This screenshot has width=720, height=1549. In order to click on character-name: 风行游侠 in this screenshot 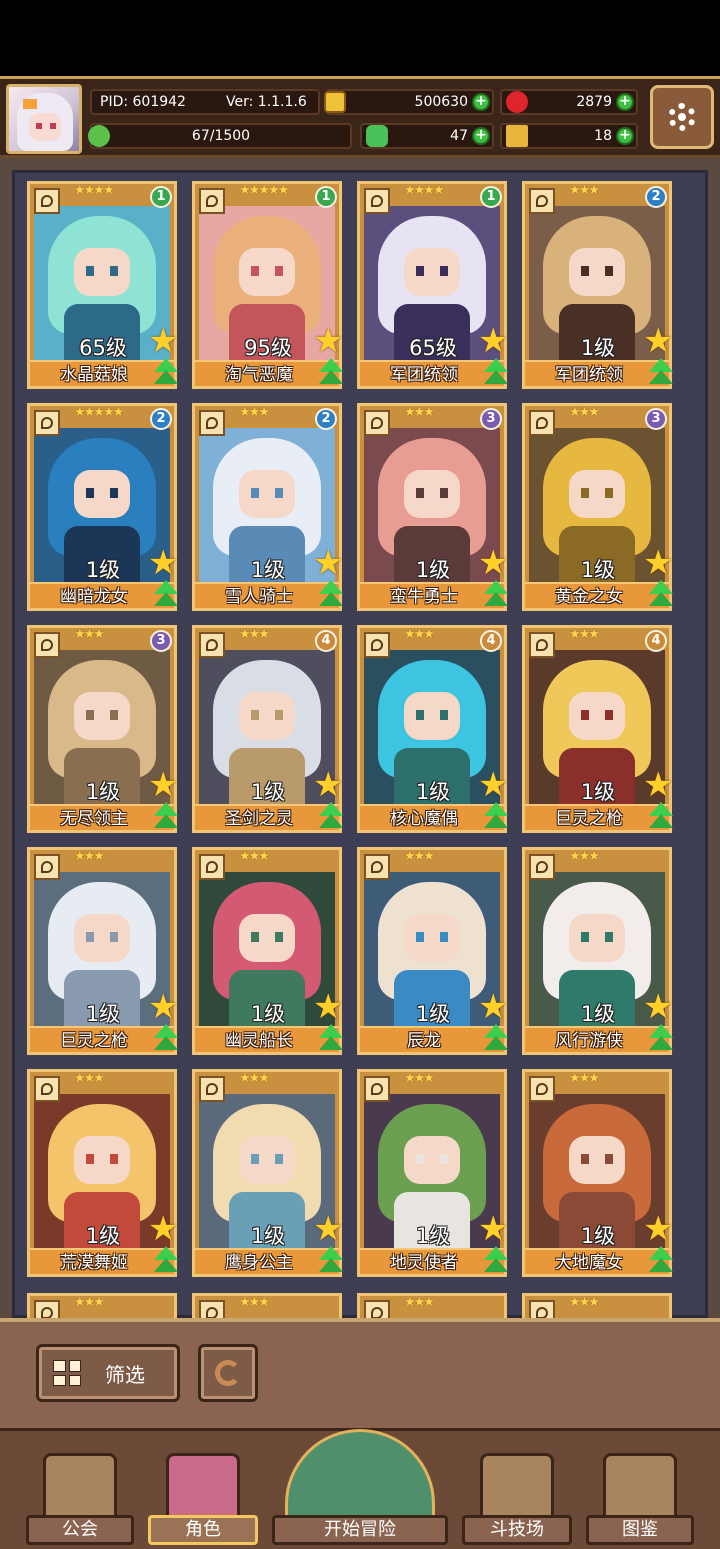, I will do `click(589, 1041)`.